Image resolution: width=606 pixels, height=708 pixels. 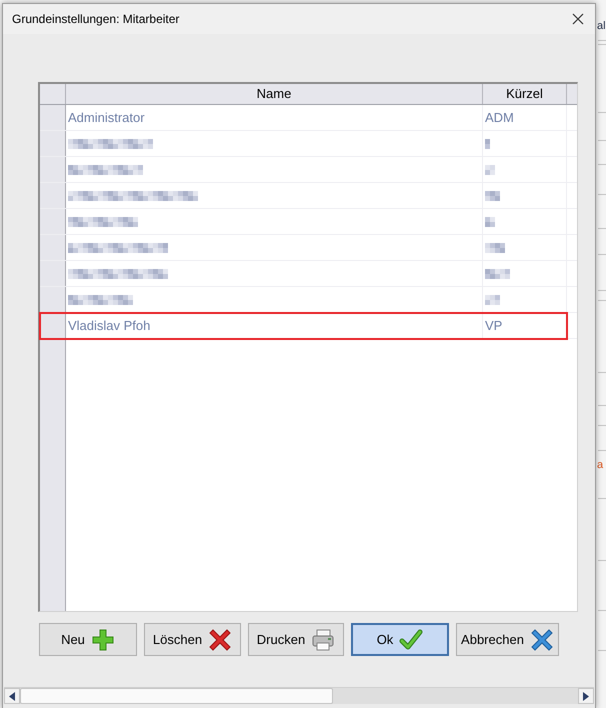 I want to click on scroll-right-button, so click(x=586, y=696).